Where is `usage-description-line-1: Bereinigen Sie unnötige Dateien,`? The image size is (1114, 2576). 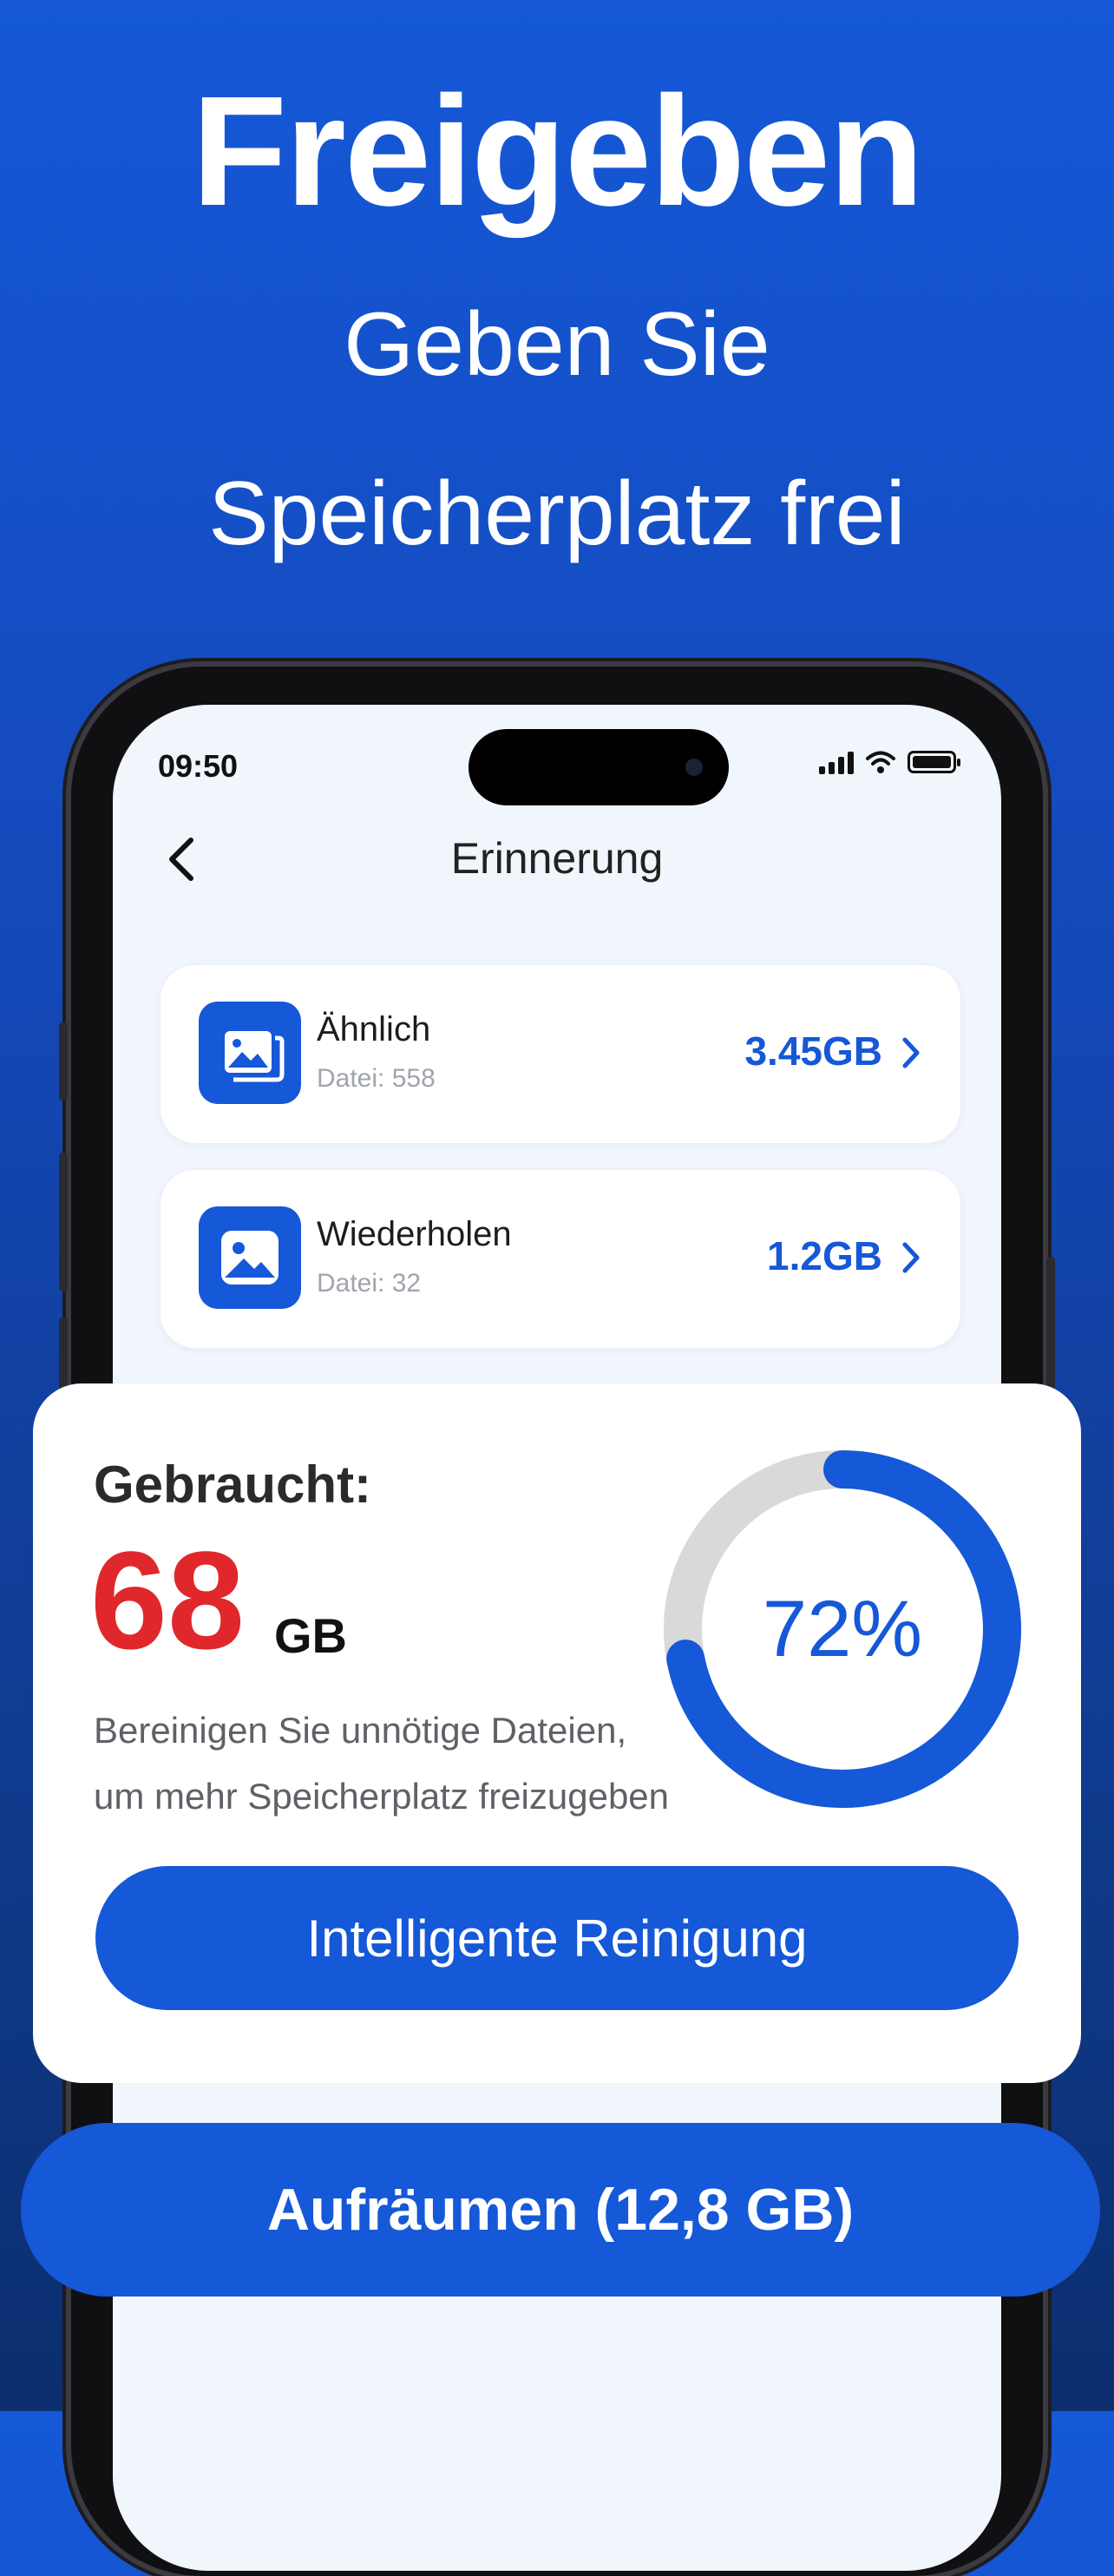 usage-description-line-1: Bereinigen Sie unnötige Dateien, is located at coordinates (360, 1731).